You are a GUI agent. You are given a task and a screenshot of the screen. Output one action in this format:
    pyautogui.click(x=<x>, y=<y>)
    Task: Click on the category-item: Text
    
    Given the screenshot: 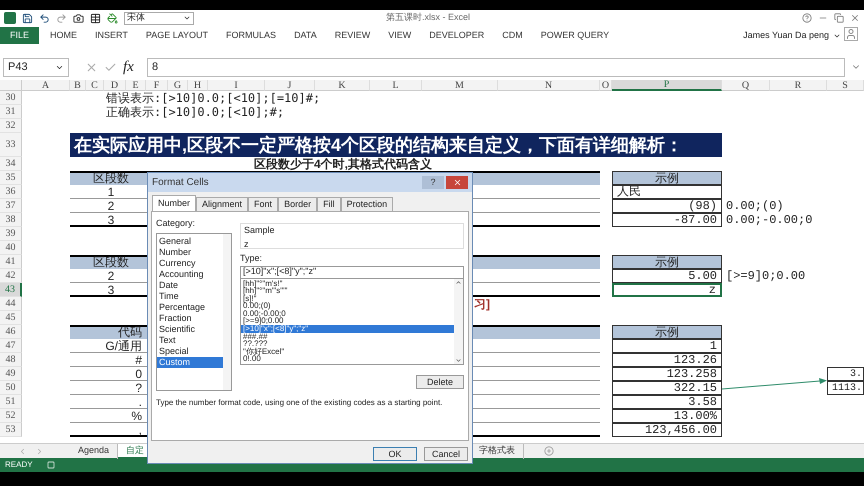 What is the action you would take?
    pyautogui.click(x=190, y=340)
    